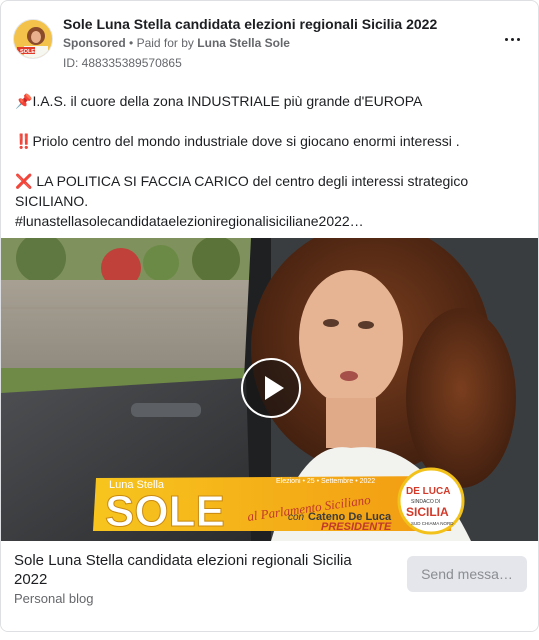  What do you see at coordinates (243, 43) in the screenshot?
I see `paid-for-name: Luna Stella Sole` at bounding box center [243, 43].